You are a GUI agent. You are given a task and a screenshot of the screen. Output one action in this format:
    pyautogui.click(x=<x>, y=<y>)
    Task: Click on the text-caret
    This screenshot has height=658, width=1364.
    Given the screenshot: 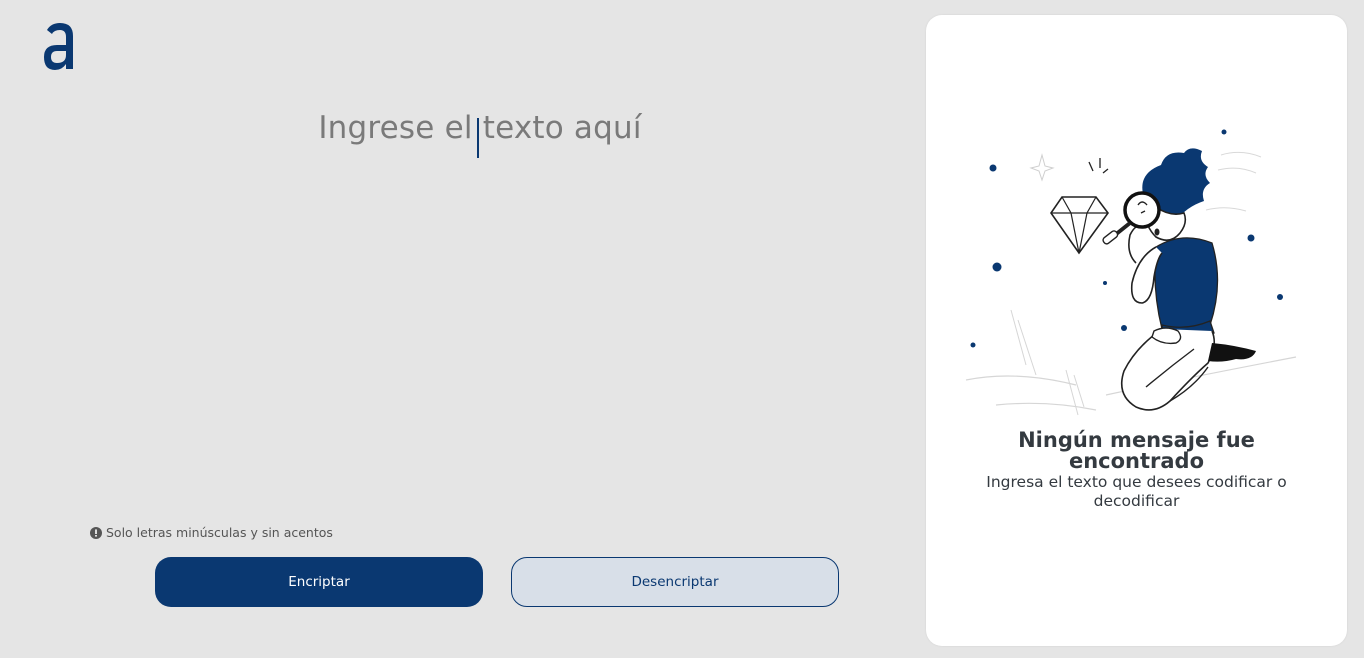 What is the action you would take?
    pyautogui.click(x=478, y=138)
    